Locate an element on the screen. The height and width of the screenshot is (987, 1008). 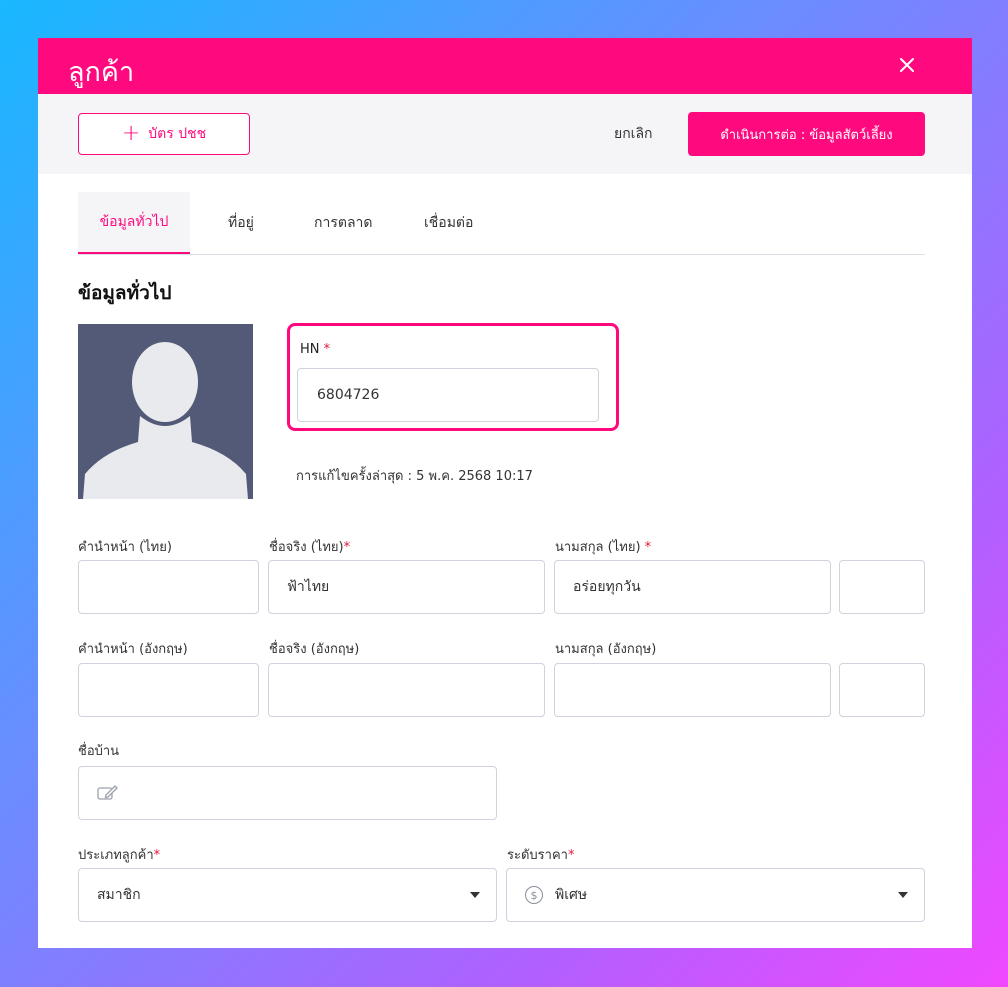
hn-label: HN * is located at coordinates (315, 349).